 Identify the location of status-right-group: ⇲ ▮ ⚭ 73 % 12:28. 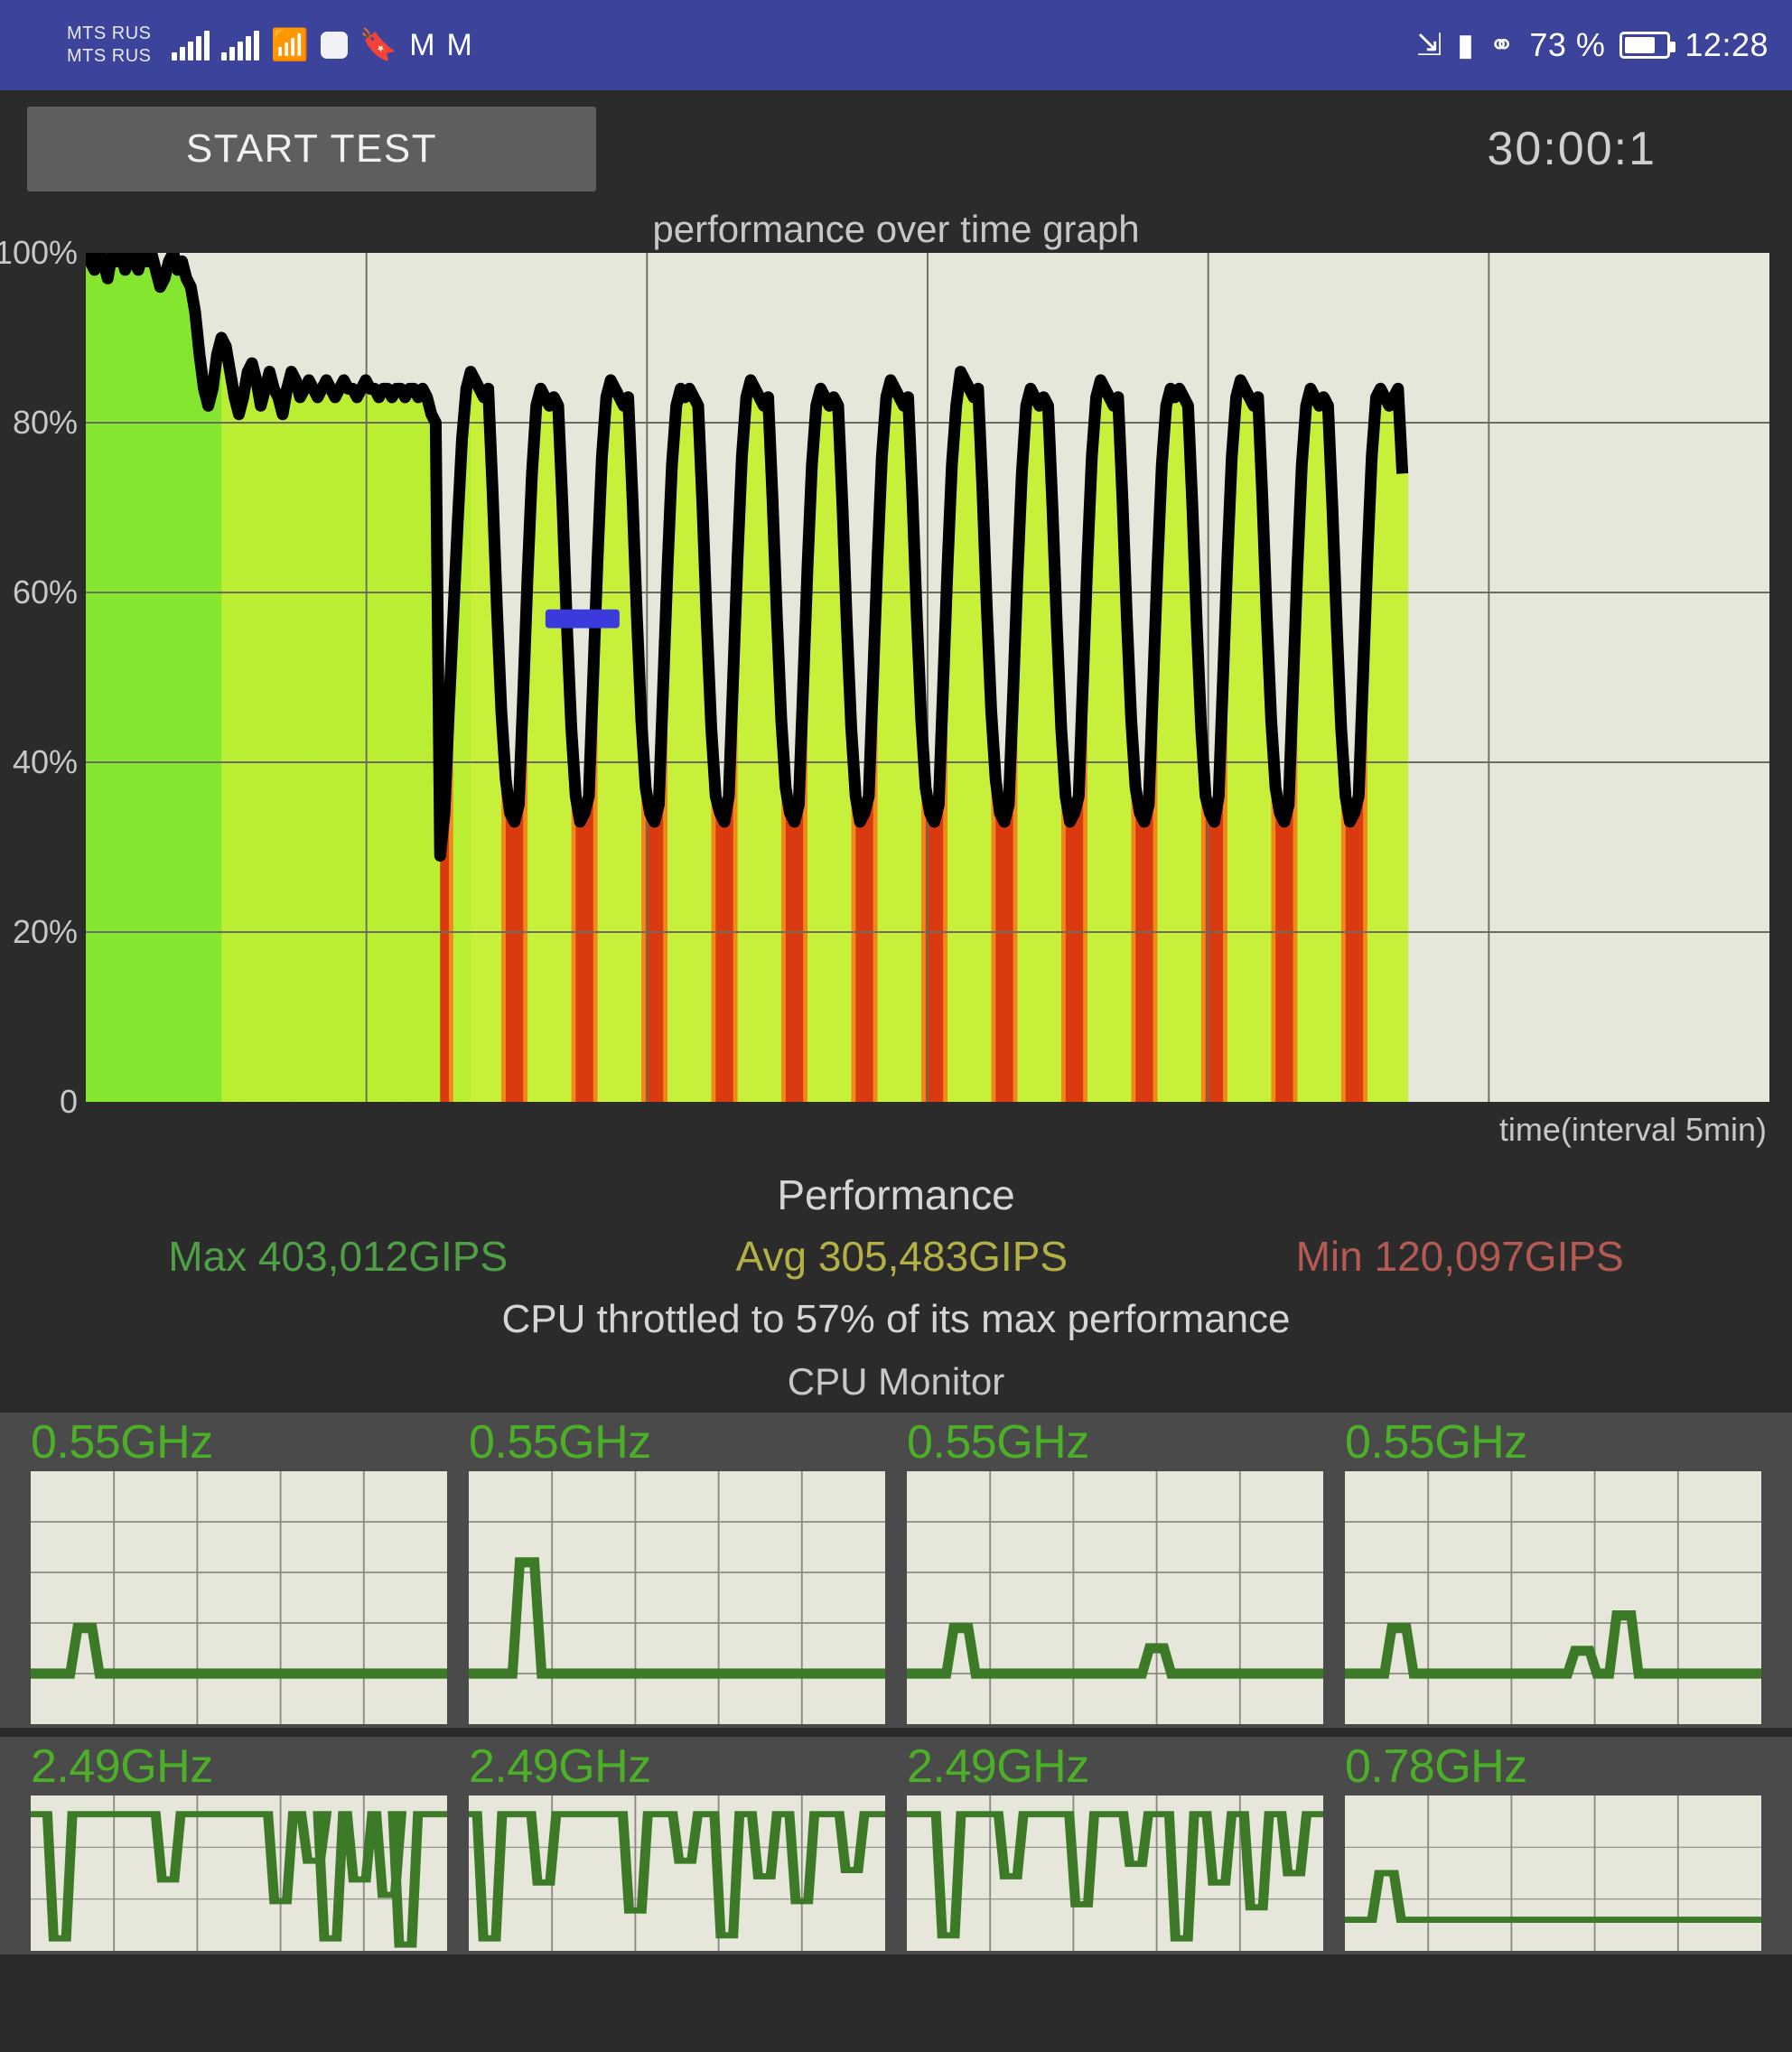
(1592, 45).